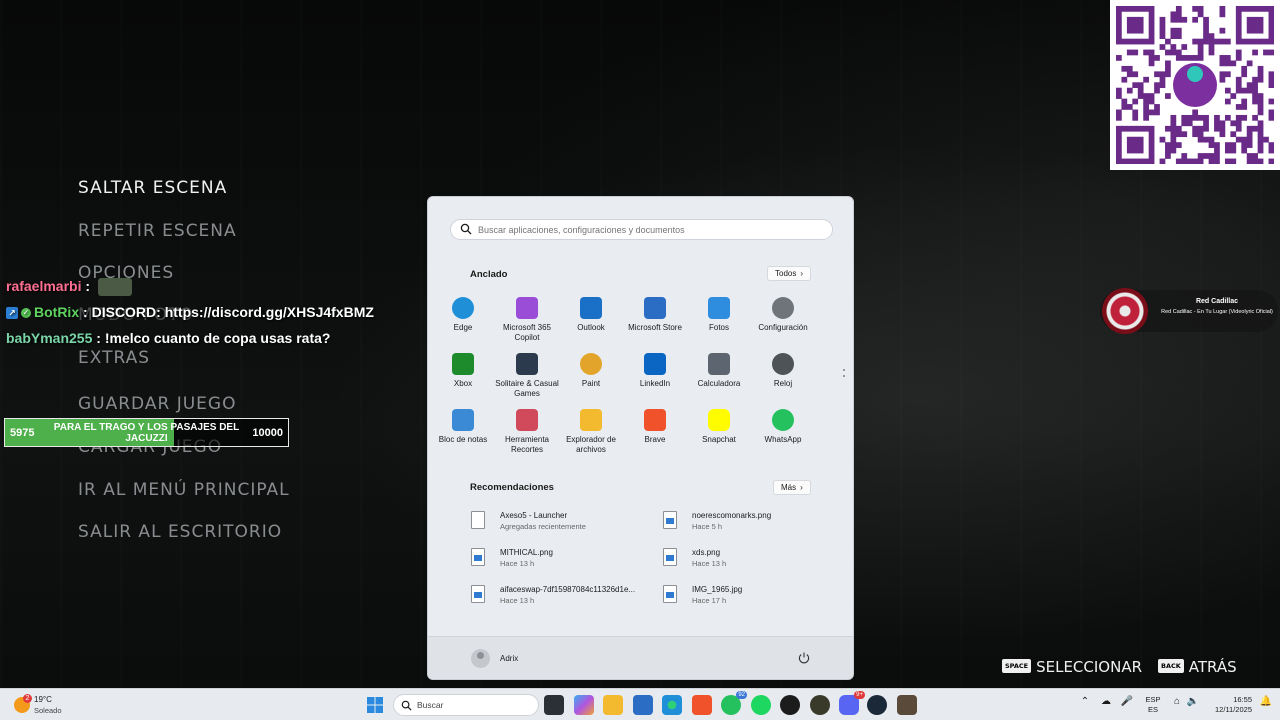  What do you see at coordinates (44, 286) in the screenshot?
I see `chat-username: rafaelmarbi` at bounding box center [44, 286].